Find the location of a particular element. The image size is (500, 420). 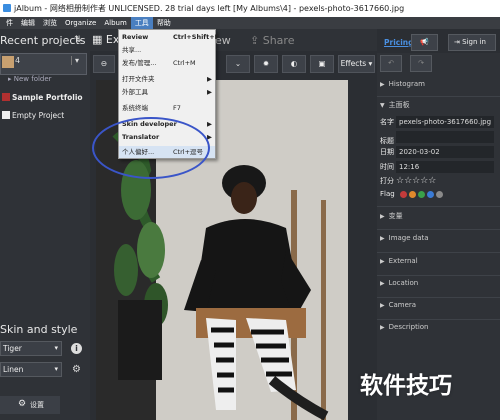

pricing-link: Pricing is located at coordinates (399, 42).